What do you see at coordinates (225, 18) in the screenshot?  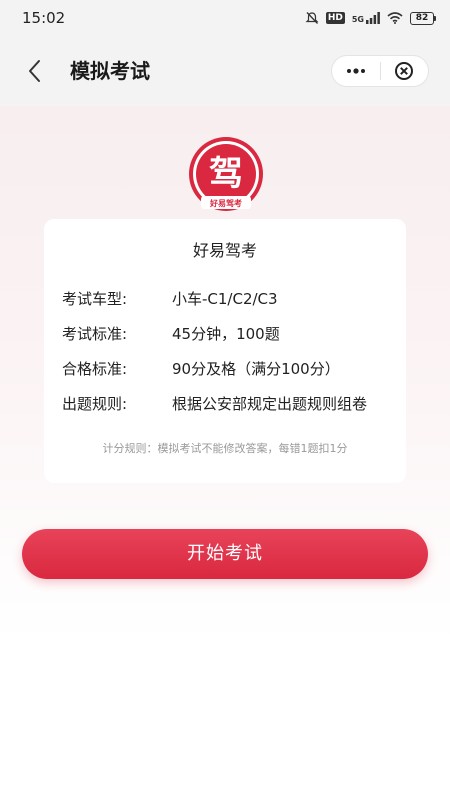 I see `status-bar: 15:02 HD 5G 82` at bounding box center [225, 18].